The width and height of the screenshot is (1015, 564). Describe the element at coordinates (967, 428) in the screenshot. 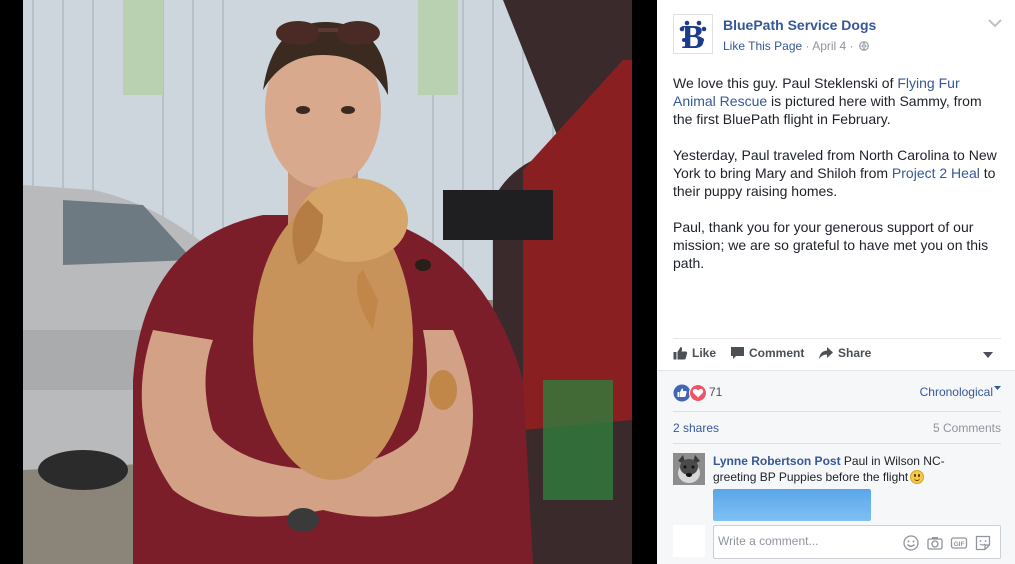

I see `comments-count-link: 5 Comments` at that location.